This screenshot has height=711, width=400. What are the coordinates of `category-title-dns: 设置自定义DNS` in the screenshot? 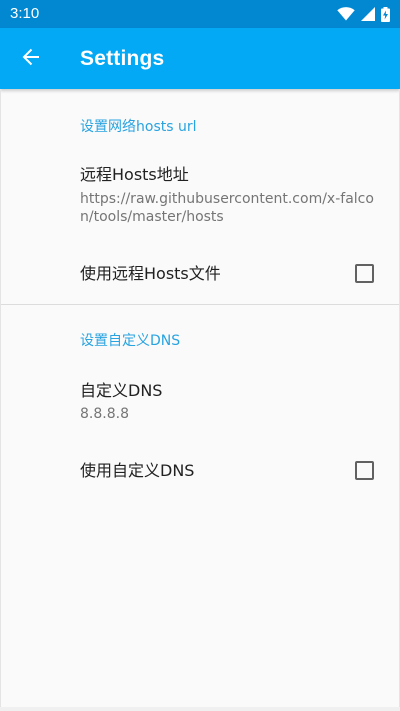 It's located at (130, 341).